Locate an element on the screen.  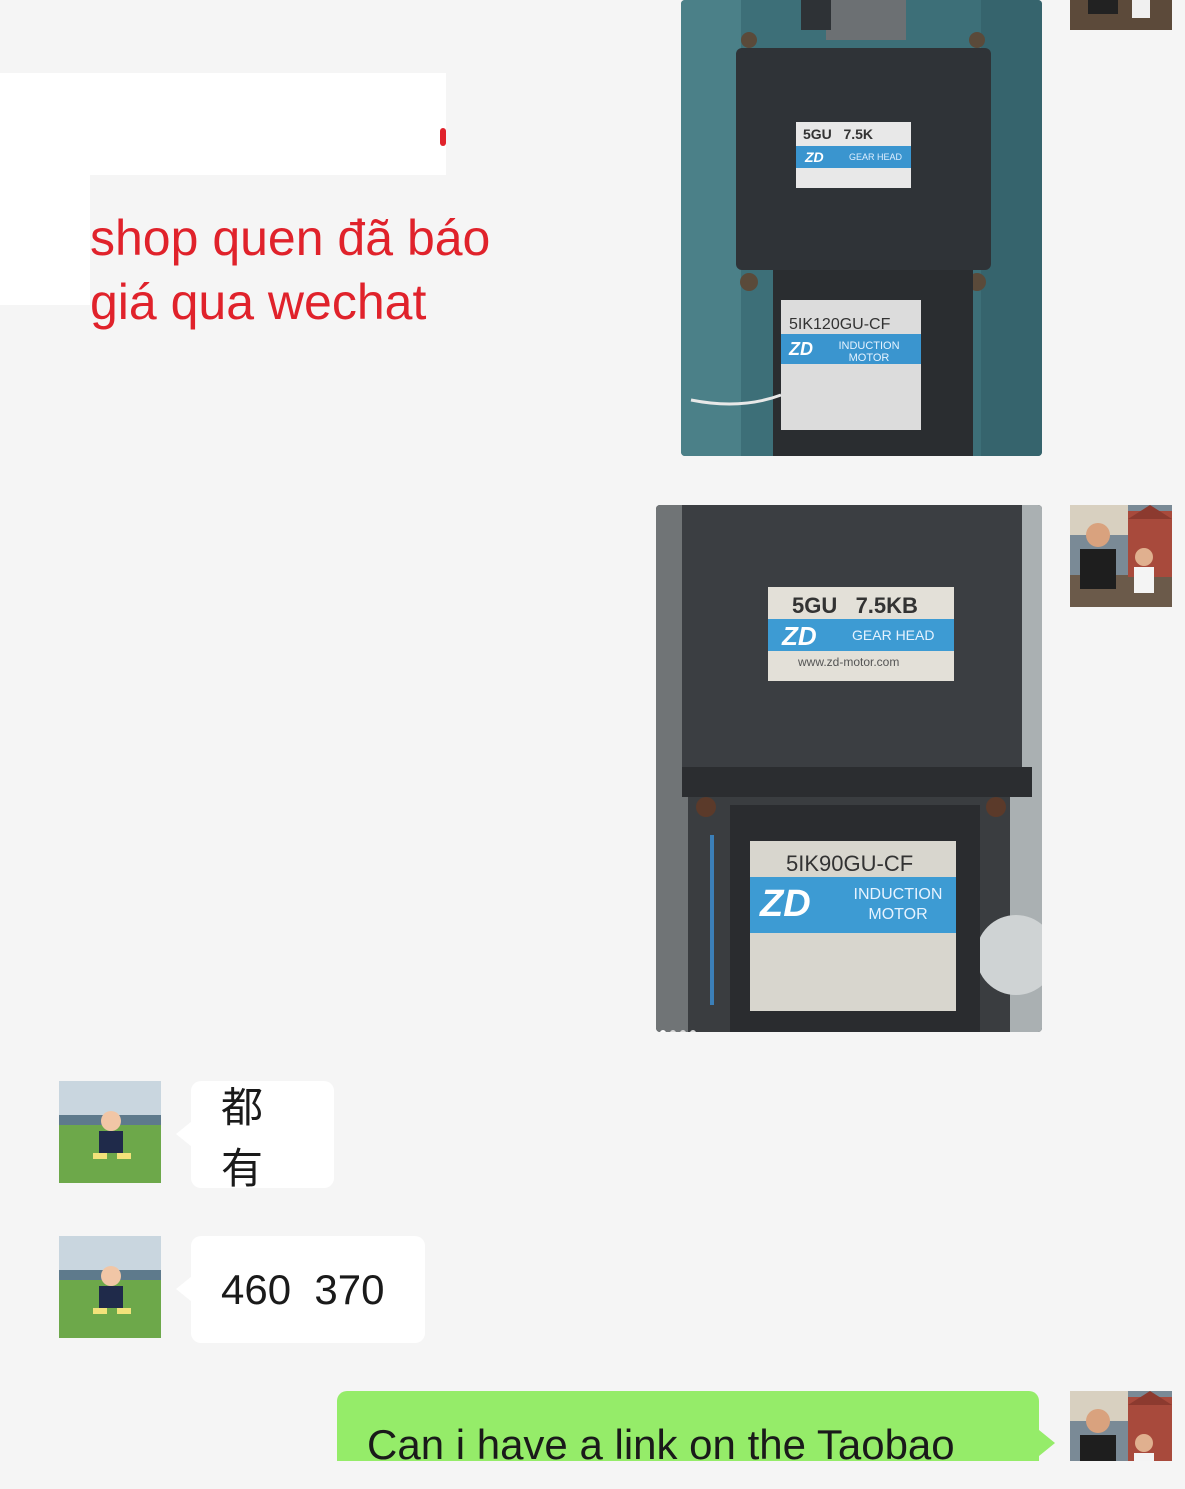
photo1-brand: ZD is located at coordinates (814, 157).